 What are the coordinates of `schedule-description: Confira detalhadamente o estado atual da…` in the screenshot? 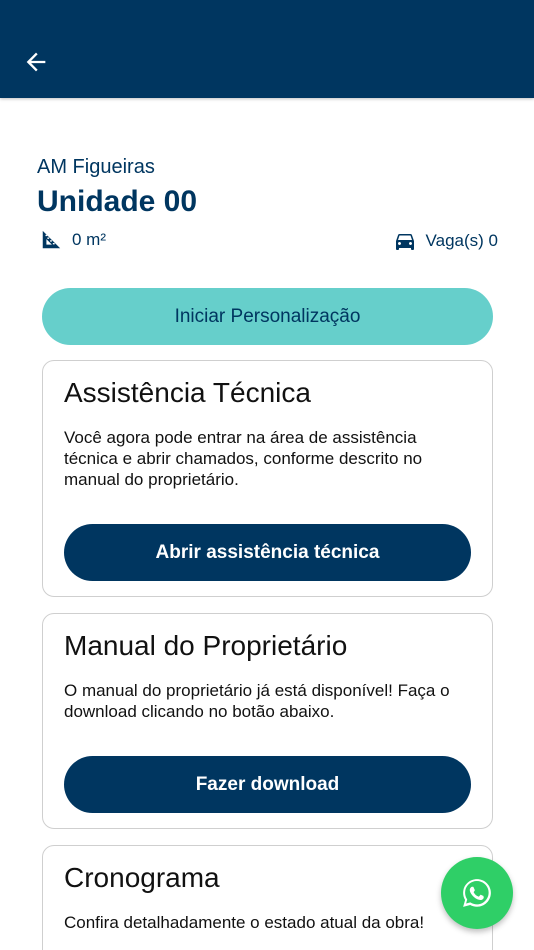 It's located at (244, 922).